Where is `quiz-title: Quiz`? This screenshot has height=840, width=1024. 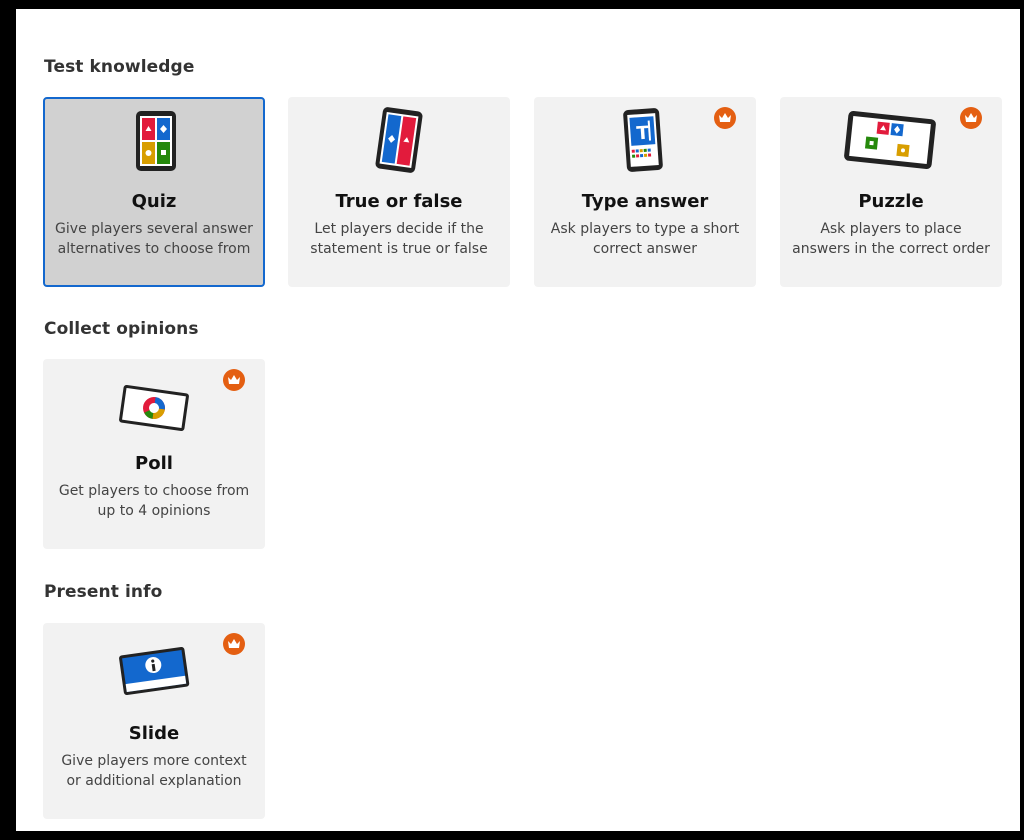 quiz-title: Quiz is located at coordinates (154, 201).